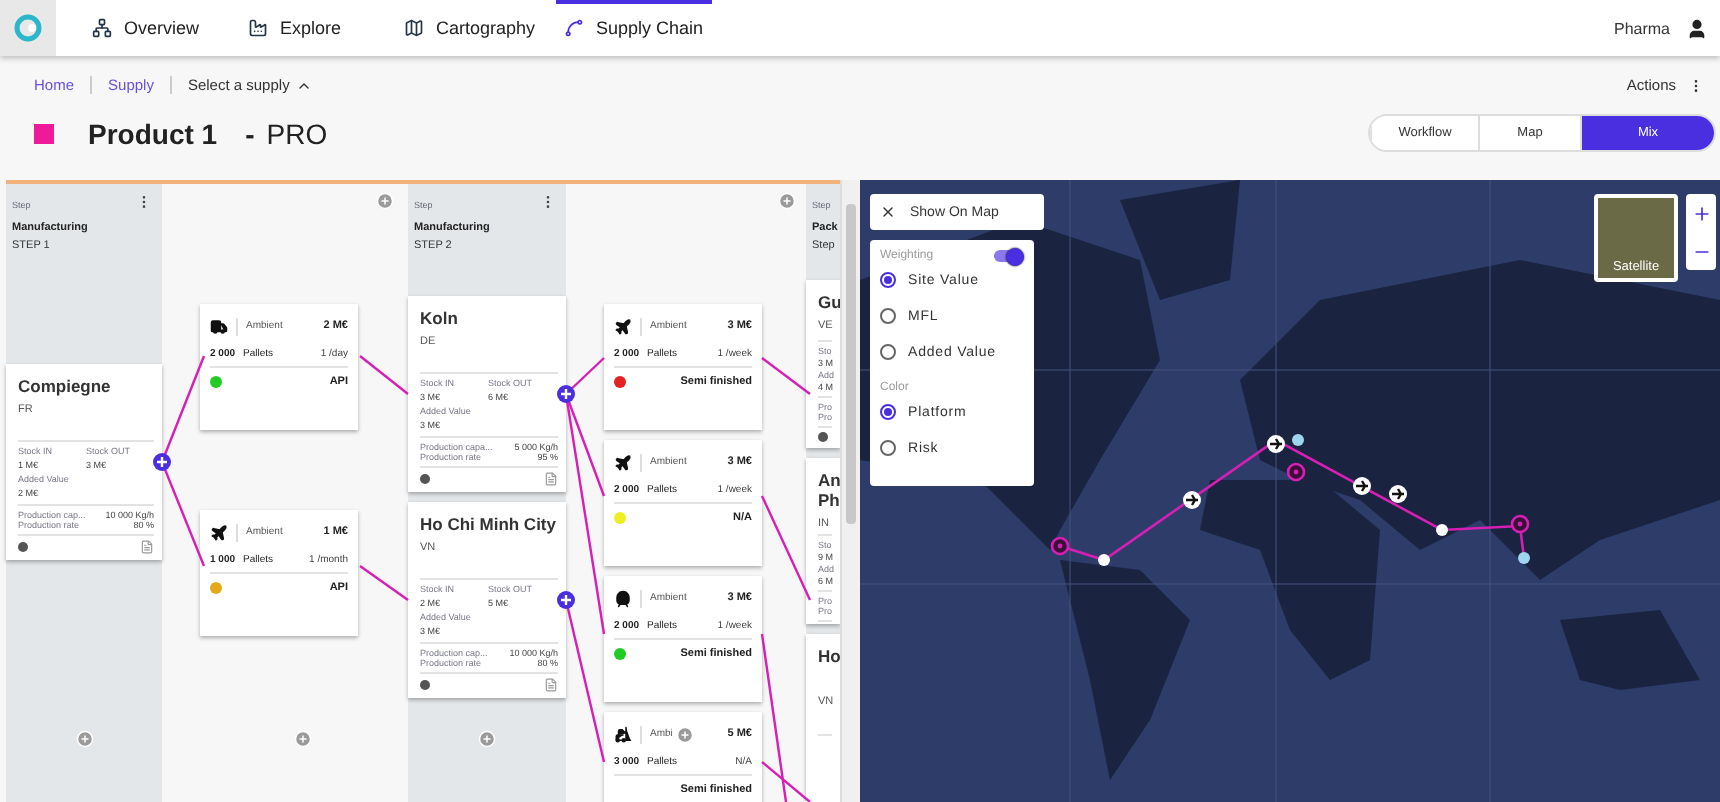 The image size is (1720, 802). What do you see at coordinates (623, 734) in the screenshot?
I see `forklift-icon` at bounding box center [623, 734].